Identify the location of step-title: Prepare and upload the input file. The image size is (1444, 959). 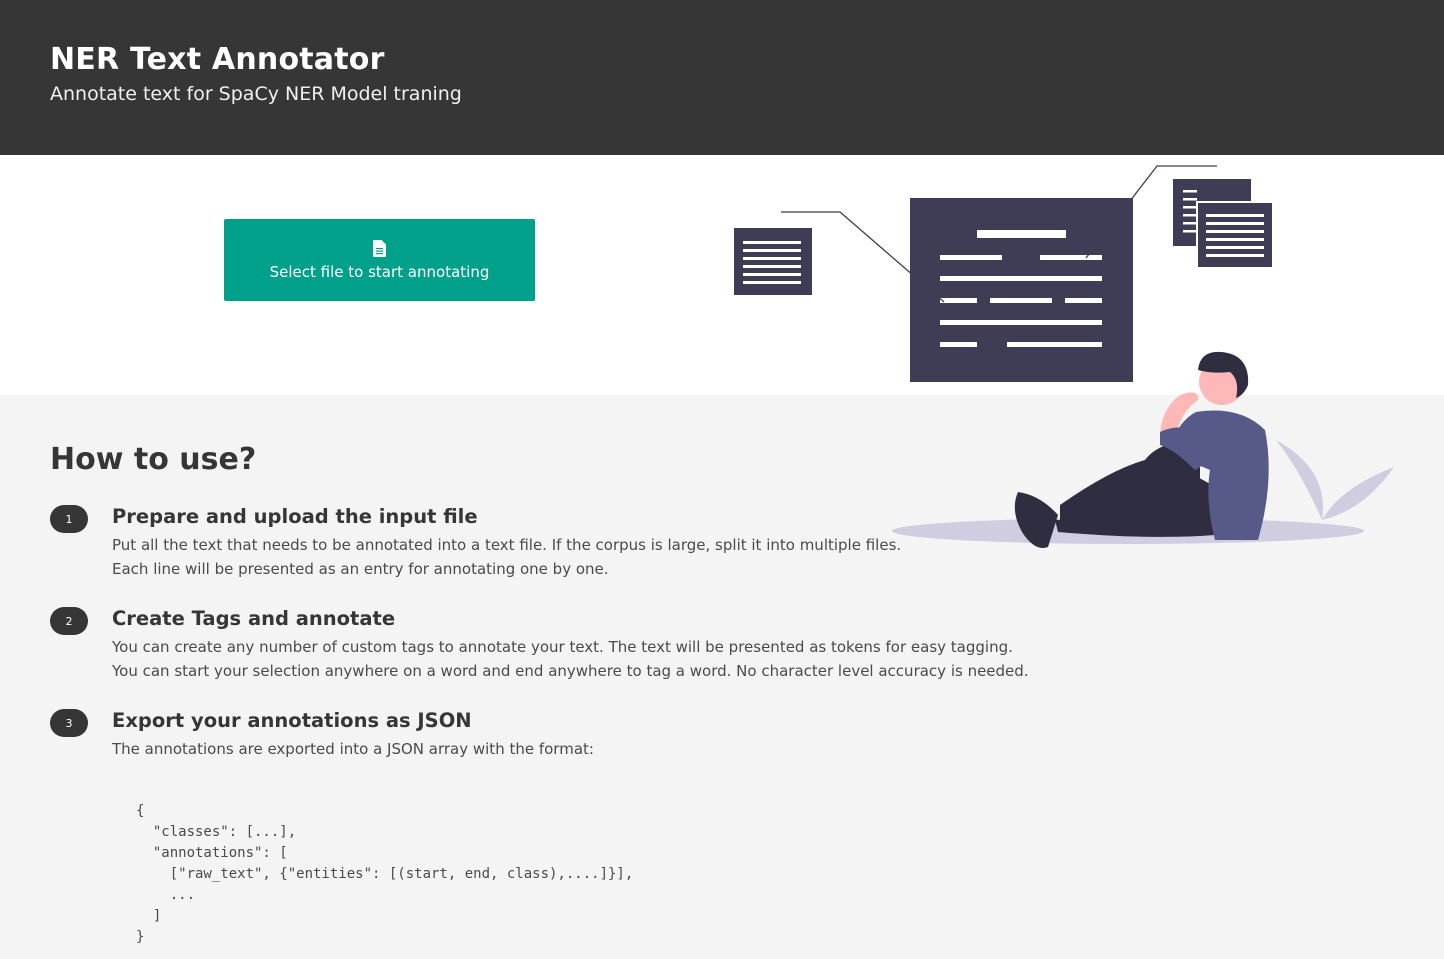
(295, 516).